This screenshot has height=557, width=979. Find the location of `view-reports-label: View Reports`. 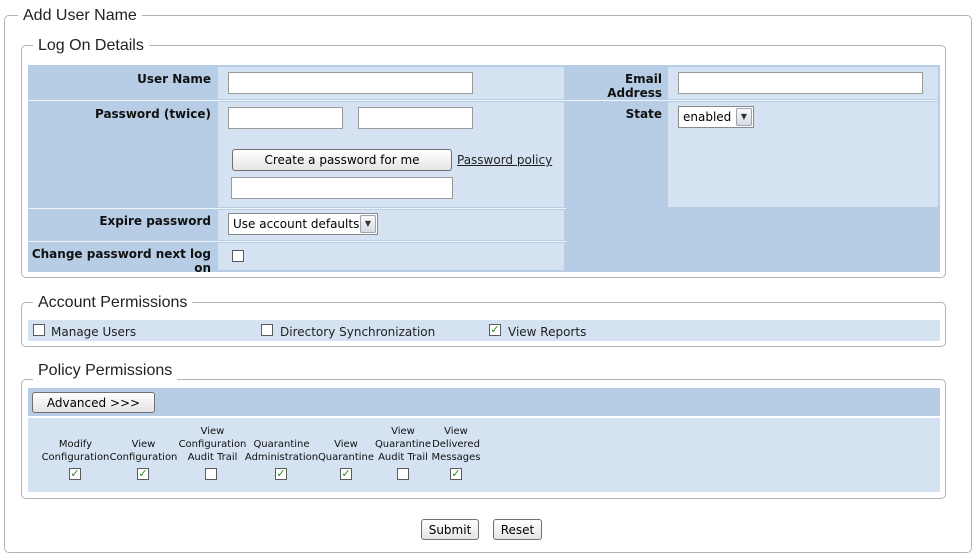

view-reports-label: View Reports is located at coordinates (547, 332).